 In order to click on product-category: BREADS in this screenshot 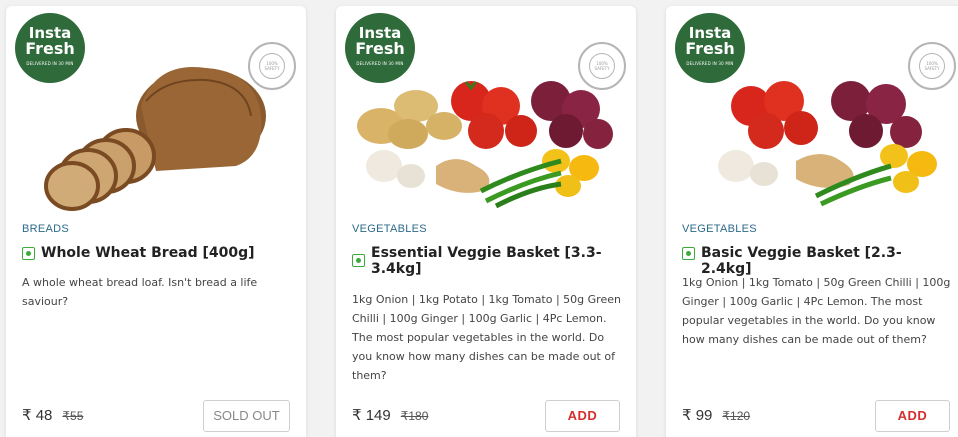, I will do `click(46, 229)`.